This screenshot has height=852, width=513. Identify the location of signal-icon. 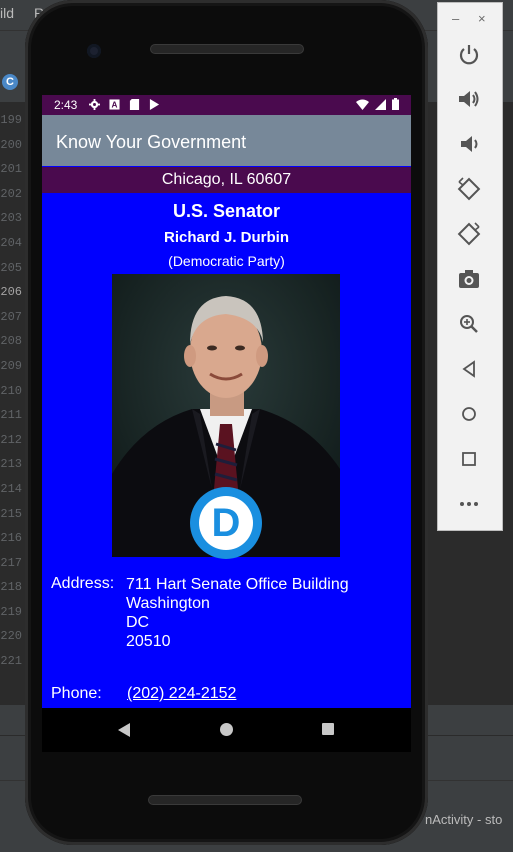
(380, 104).